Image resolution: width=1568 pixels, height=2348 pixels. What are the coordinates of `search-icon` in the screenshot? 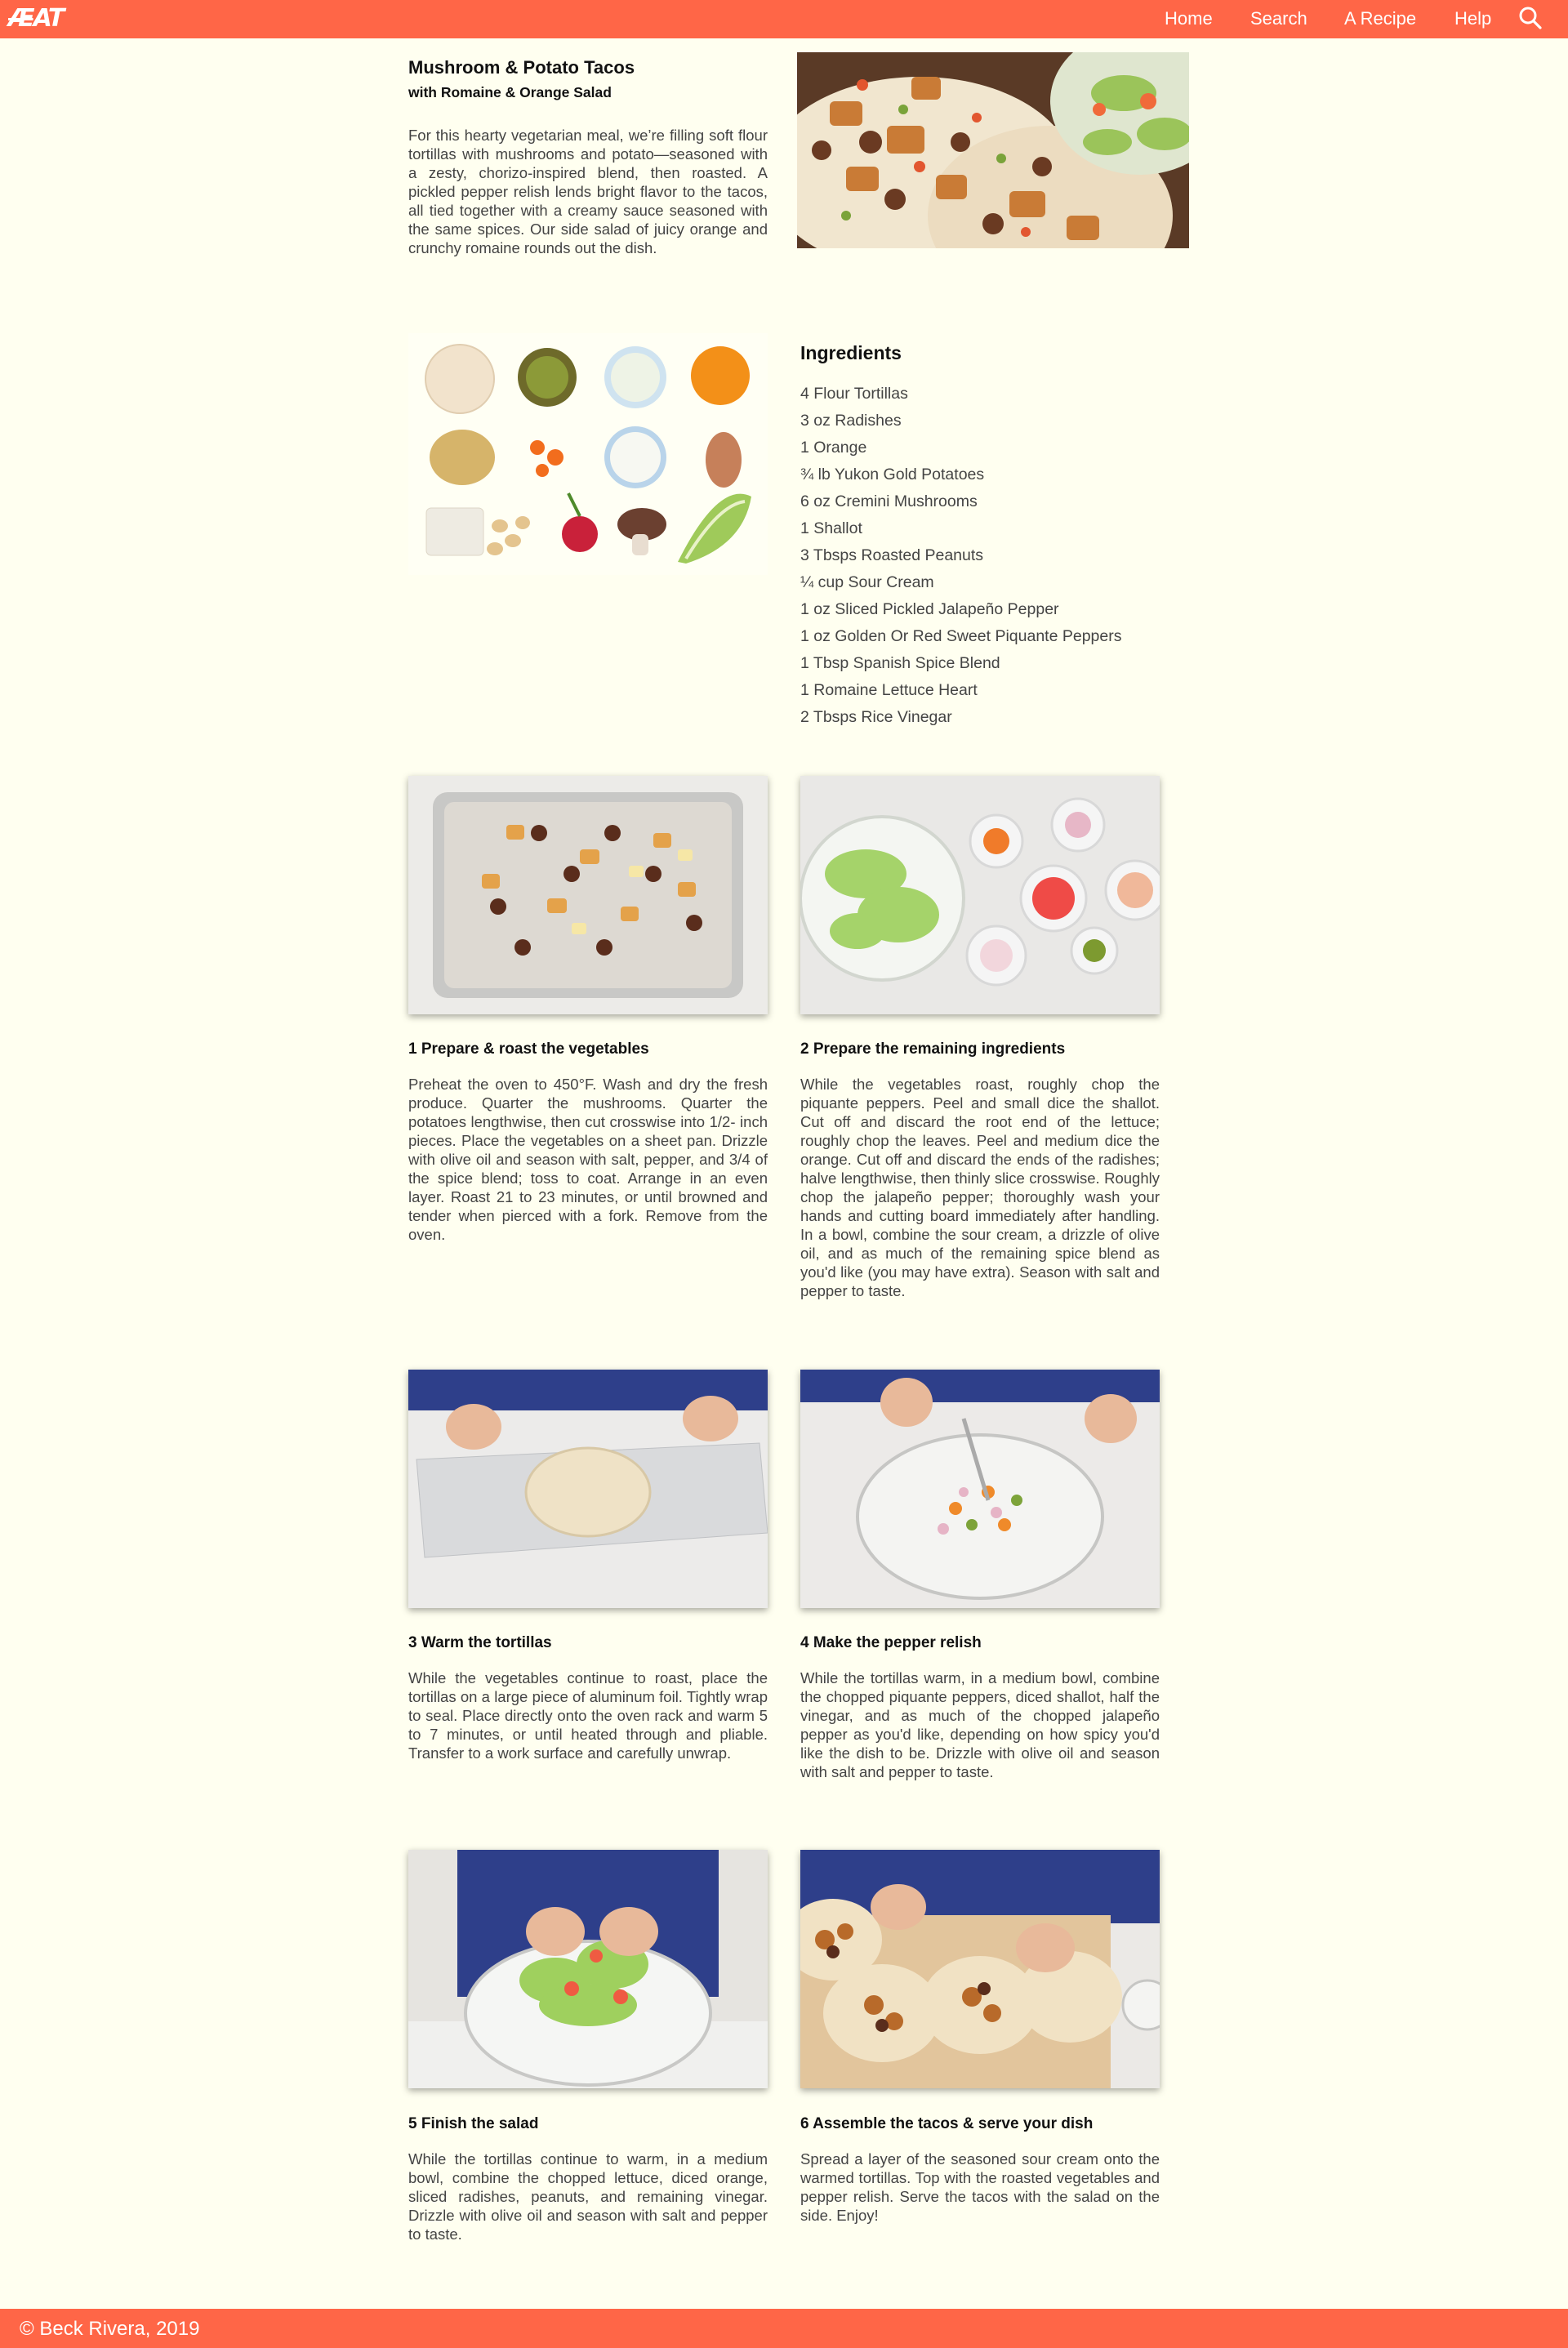 It's located at (1530, 18).